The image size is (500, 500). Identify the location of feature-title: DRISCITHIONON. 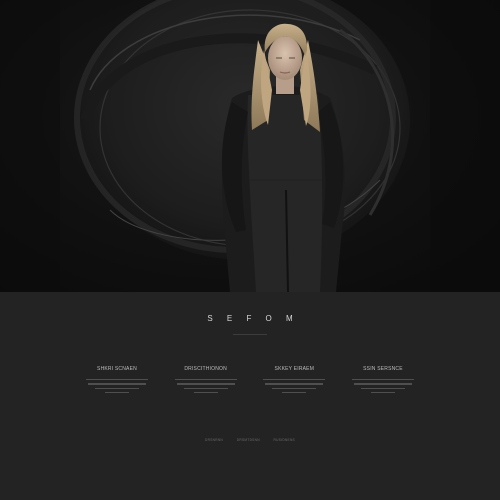
(205, 369).